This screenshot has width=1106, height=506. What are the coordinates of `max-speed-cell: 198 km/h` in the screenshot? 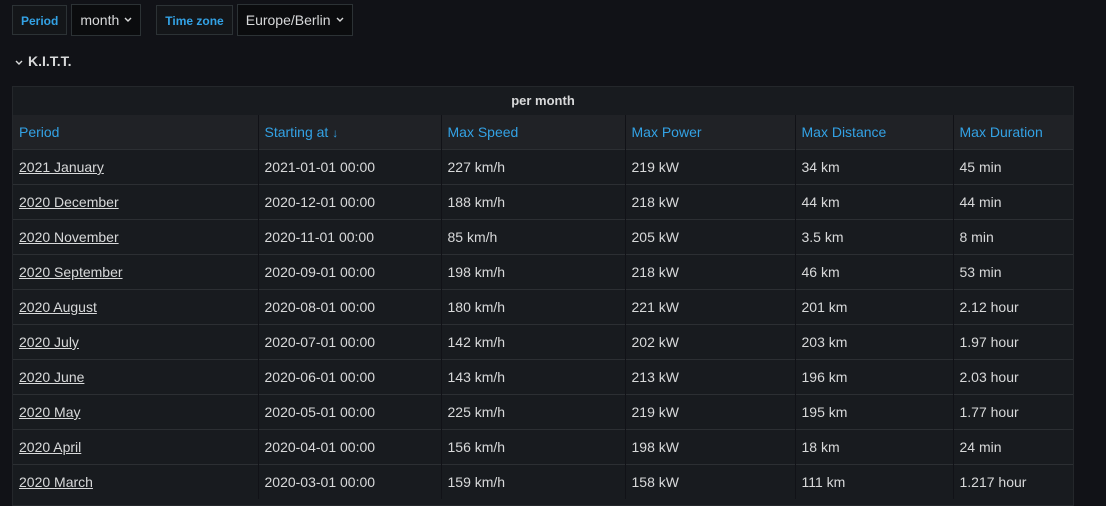 It's located at (533, 272).